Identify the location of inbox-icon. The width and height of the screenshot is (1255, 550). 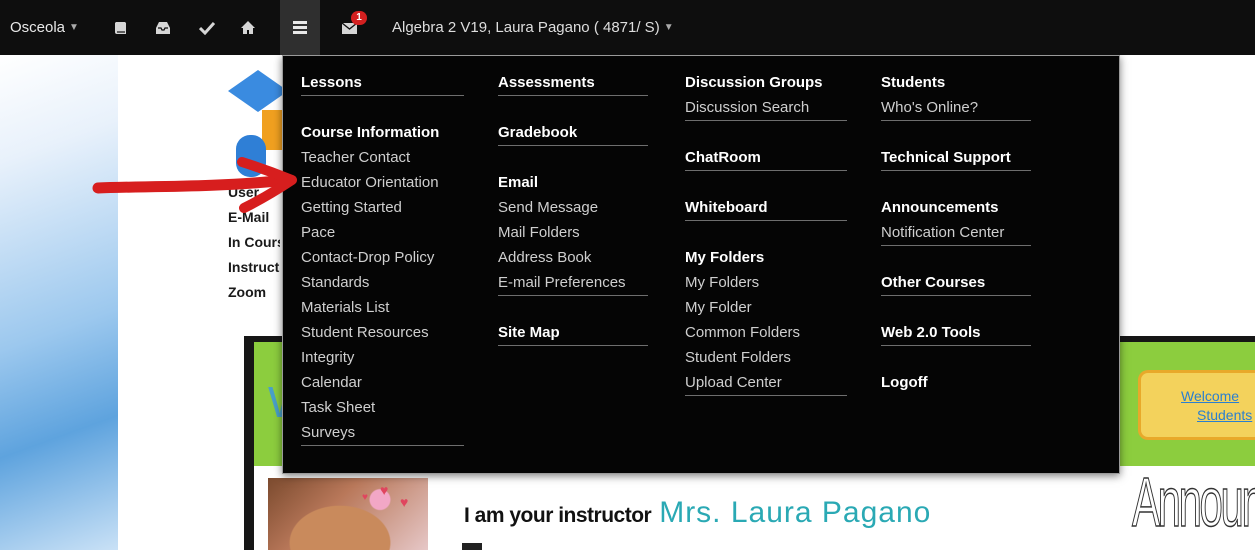
(163, 27).